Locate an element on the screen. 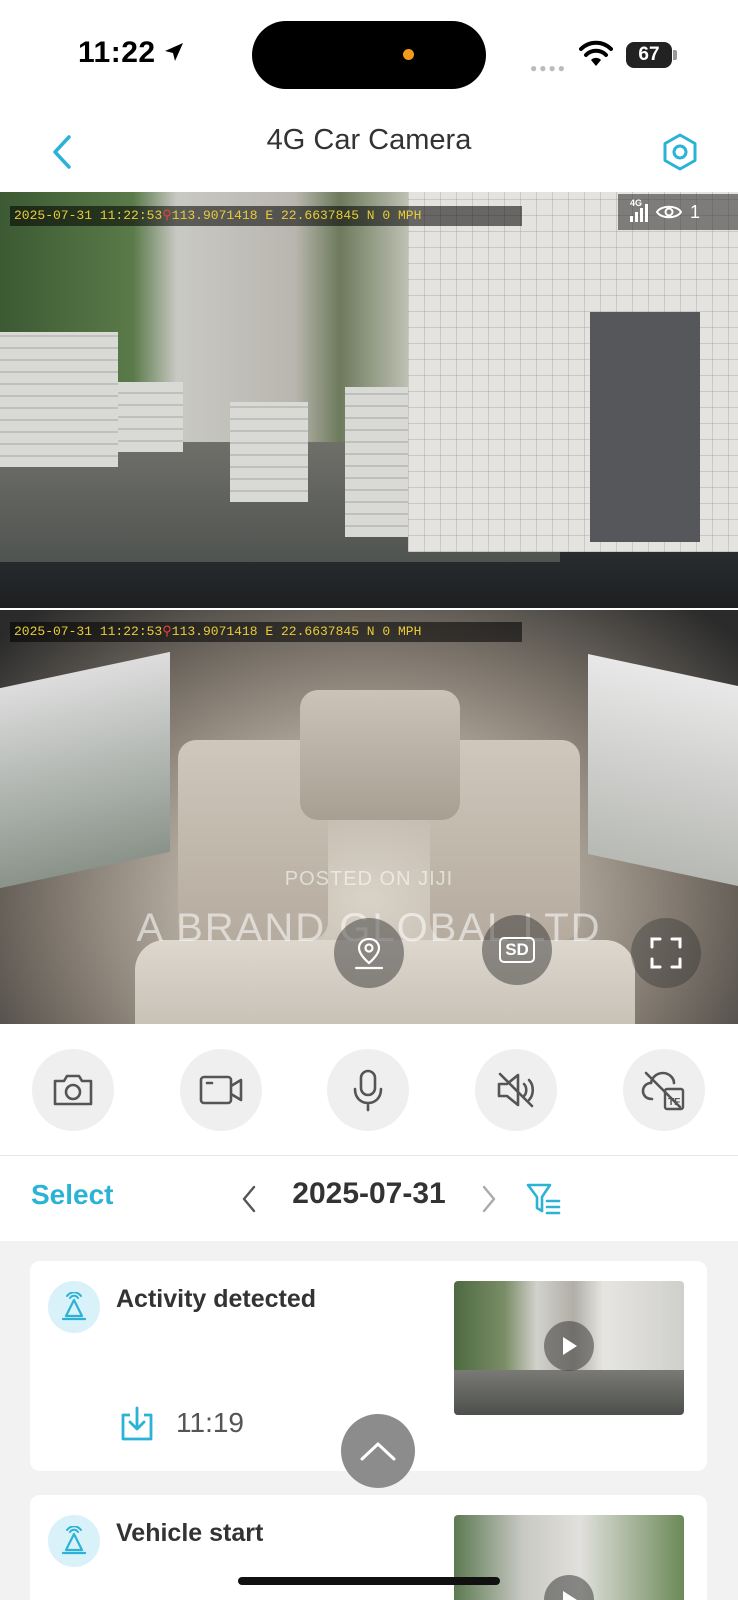 The height and width of the screenshot is (1600, 738). chevron-right-icon is located at coordinates (489, 1199).